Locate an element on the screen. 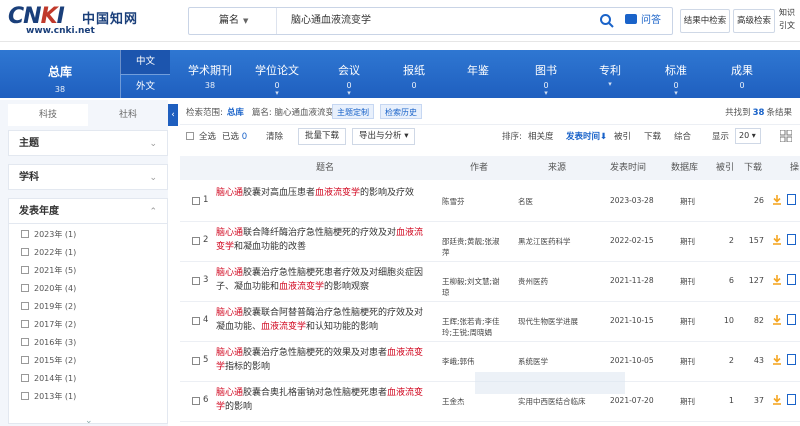 Image resolution: width=800 pixels, height=426 pixels. source-cell: 现代生物医学进展 is located at coordinates (558, 321).